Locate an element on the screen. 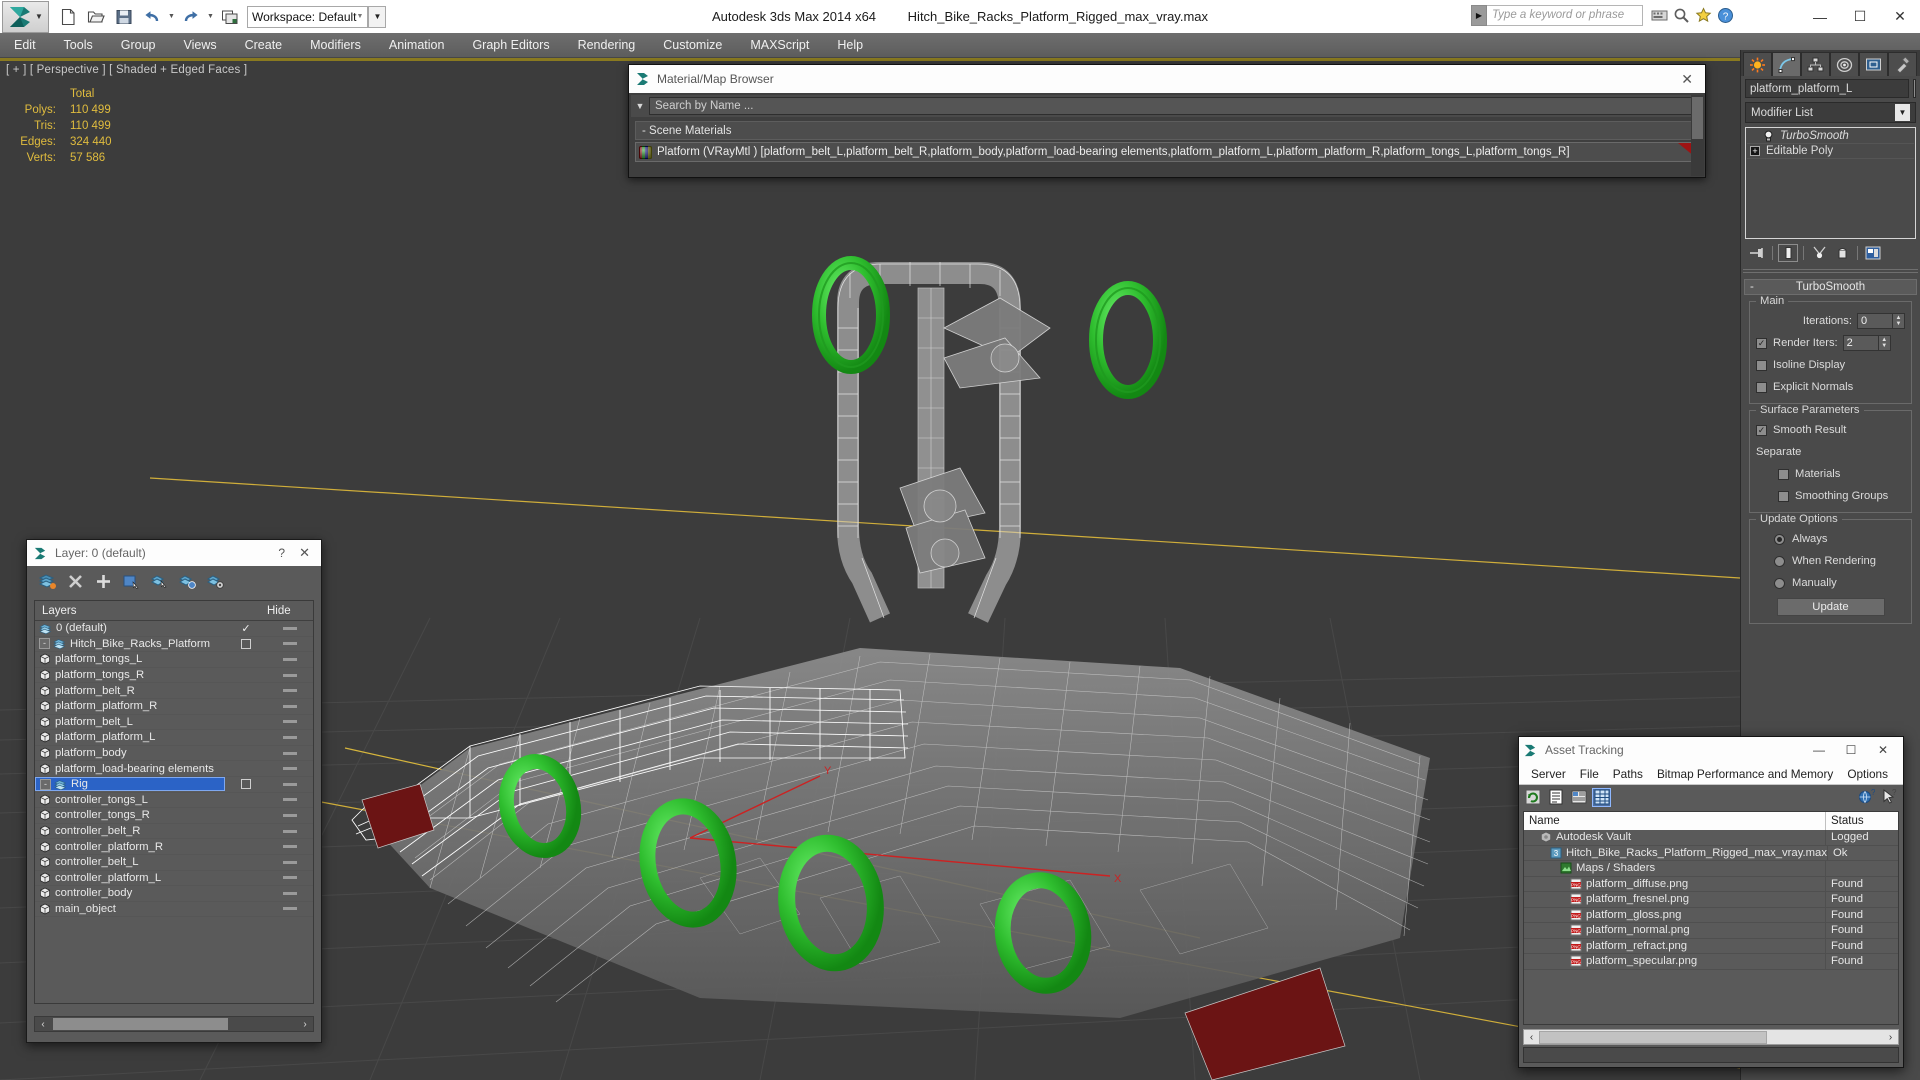 The image size is (1920, 1080). materials-checkbox is located at coordinates (1783, 474).